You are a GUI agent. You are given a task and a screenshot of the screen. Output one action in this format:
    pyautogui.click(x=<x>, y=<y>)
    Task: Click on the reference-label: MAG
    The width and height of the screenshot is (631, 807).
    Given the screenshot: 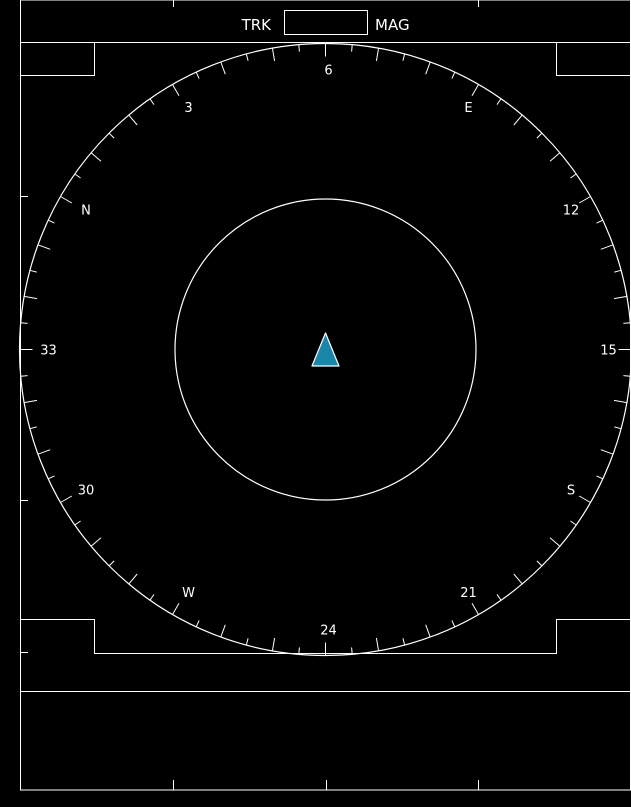 What is the action you would take?
    pyautogui.click(x=392, y=25)
    